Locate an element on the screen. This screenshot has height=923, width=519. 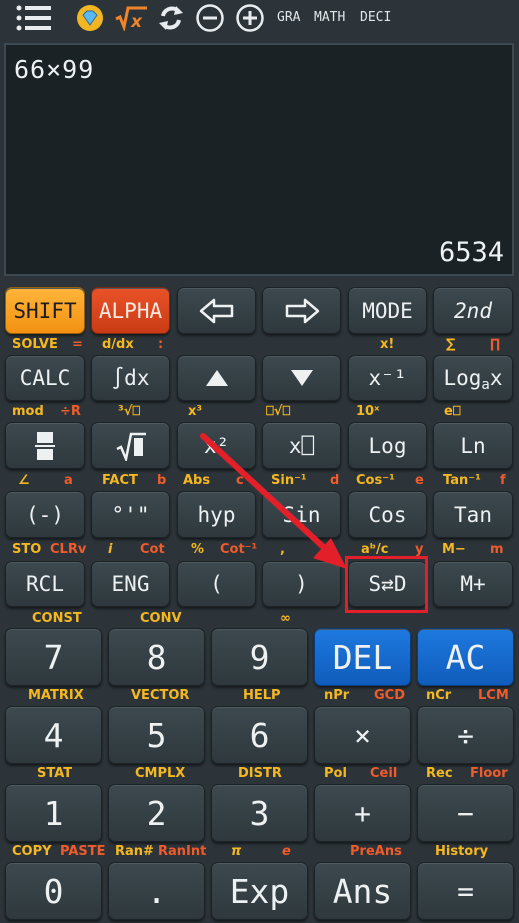
tenx-label: 10ˣ is located at coordinates (368, 411).